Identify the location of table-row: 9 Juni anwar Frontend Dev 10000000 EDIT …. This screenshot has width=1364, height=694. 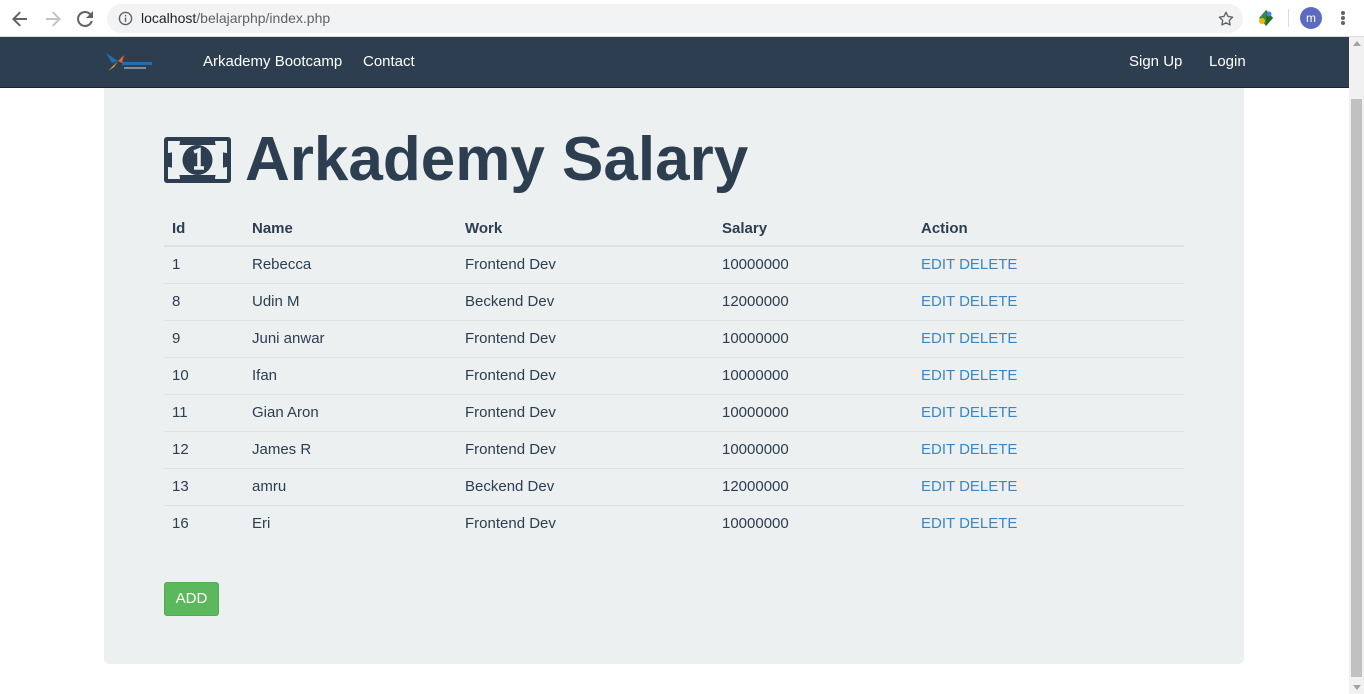
(674, 339).